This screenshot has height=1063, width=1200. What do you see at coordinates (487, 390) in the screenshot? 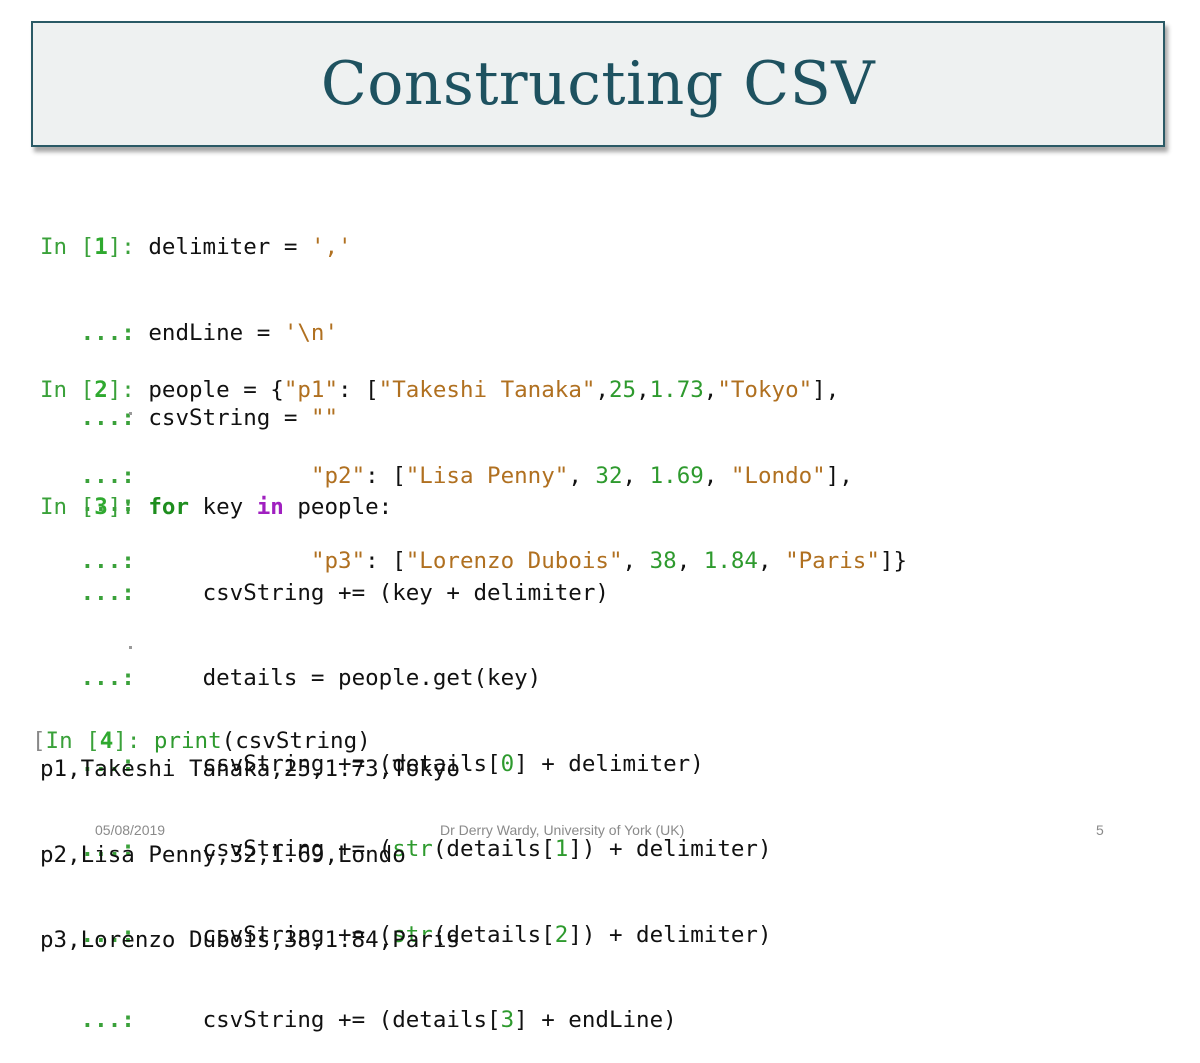
I see `string-literal: "Takeshi Tanaka"` at bounding box center [487, 390].